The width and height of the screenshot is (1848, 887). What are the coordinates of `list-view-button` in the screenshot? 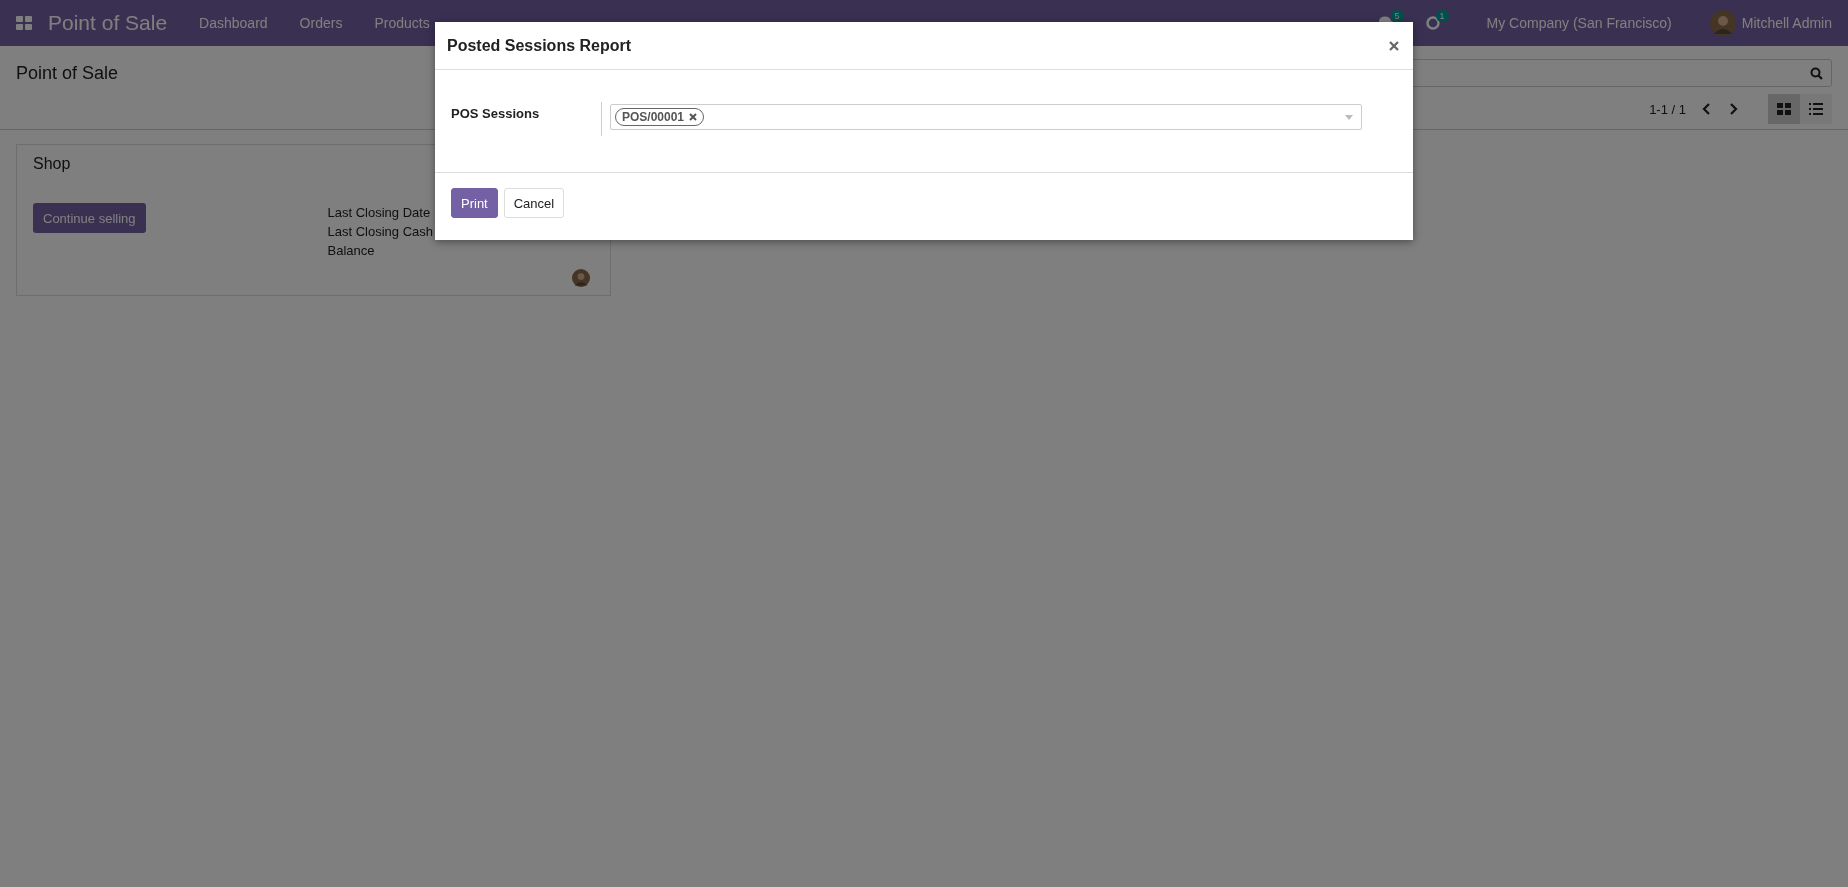 It's located at (1816, 109).